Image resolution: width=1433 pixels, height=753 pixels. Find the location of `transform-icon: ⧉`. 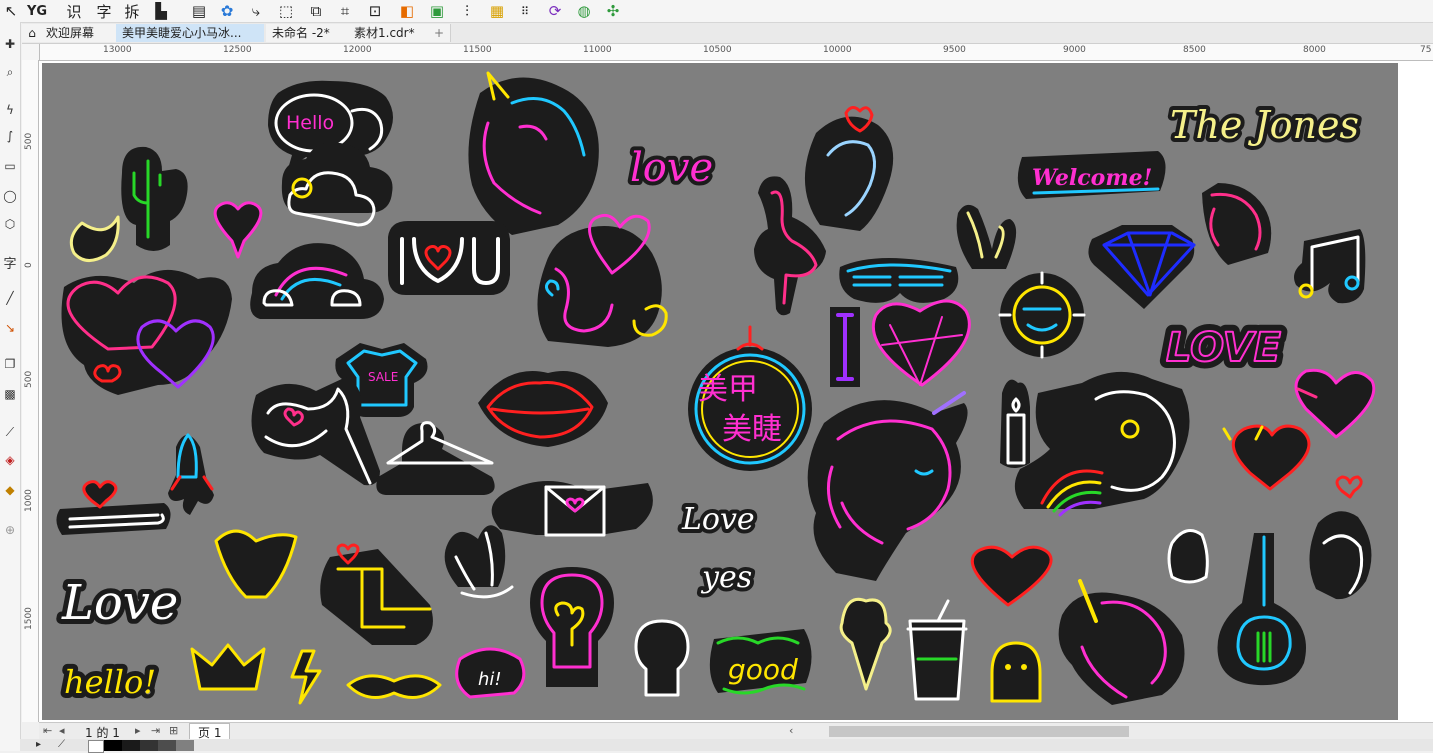

transform-icon: ⧉ is located at coordinates (316, 11).